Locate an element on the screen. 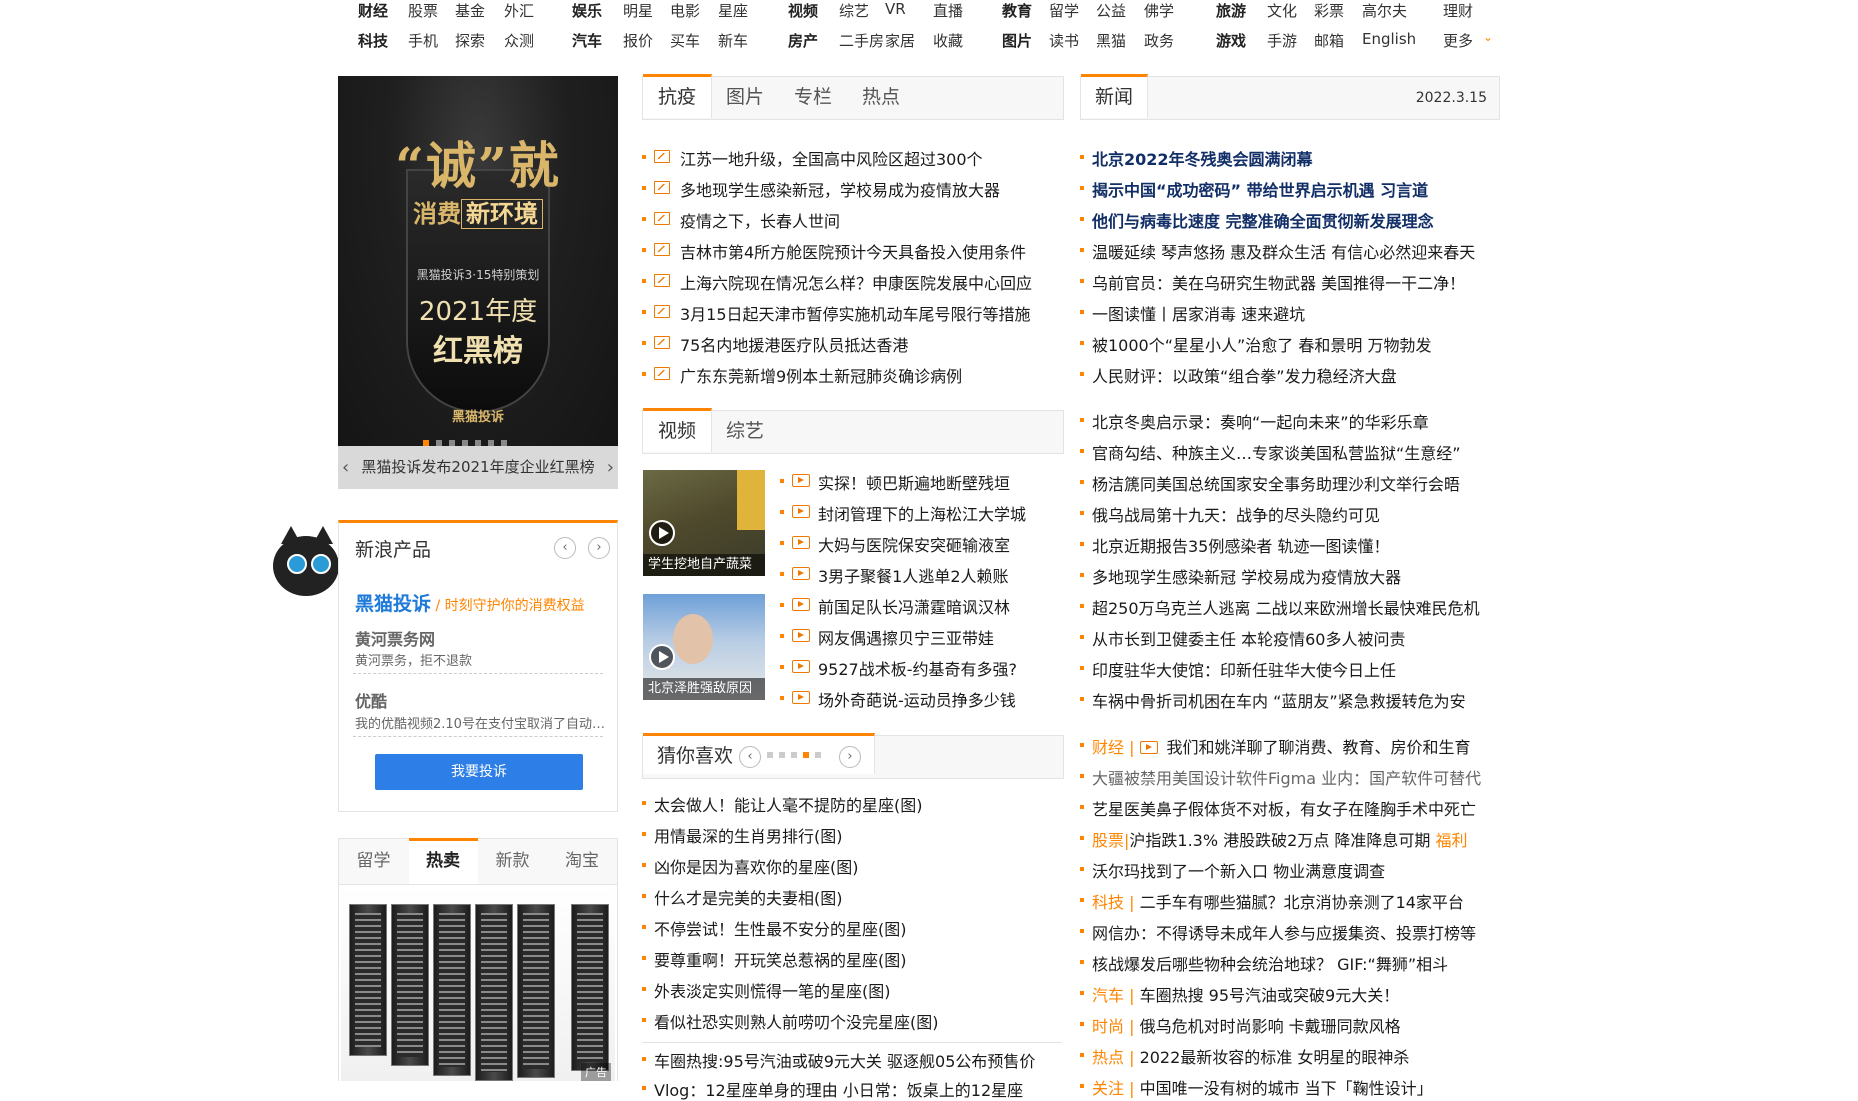 This screenshot has height=1101, width=1858. list-item-text: 车圈热搜:95号汽油或破9元大关 驱逐舰05公布预售价 is located at coordinates (844, 1061).